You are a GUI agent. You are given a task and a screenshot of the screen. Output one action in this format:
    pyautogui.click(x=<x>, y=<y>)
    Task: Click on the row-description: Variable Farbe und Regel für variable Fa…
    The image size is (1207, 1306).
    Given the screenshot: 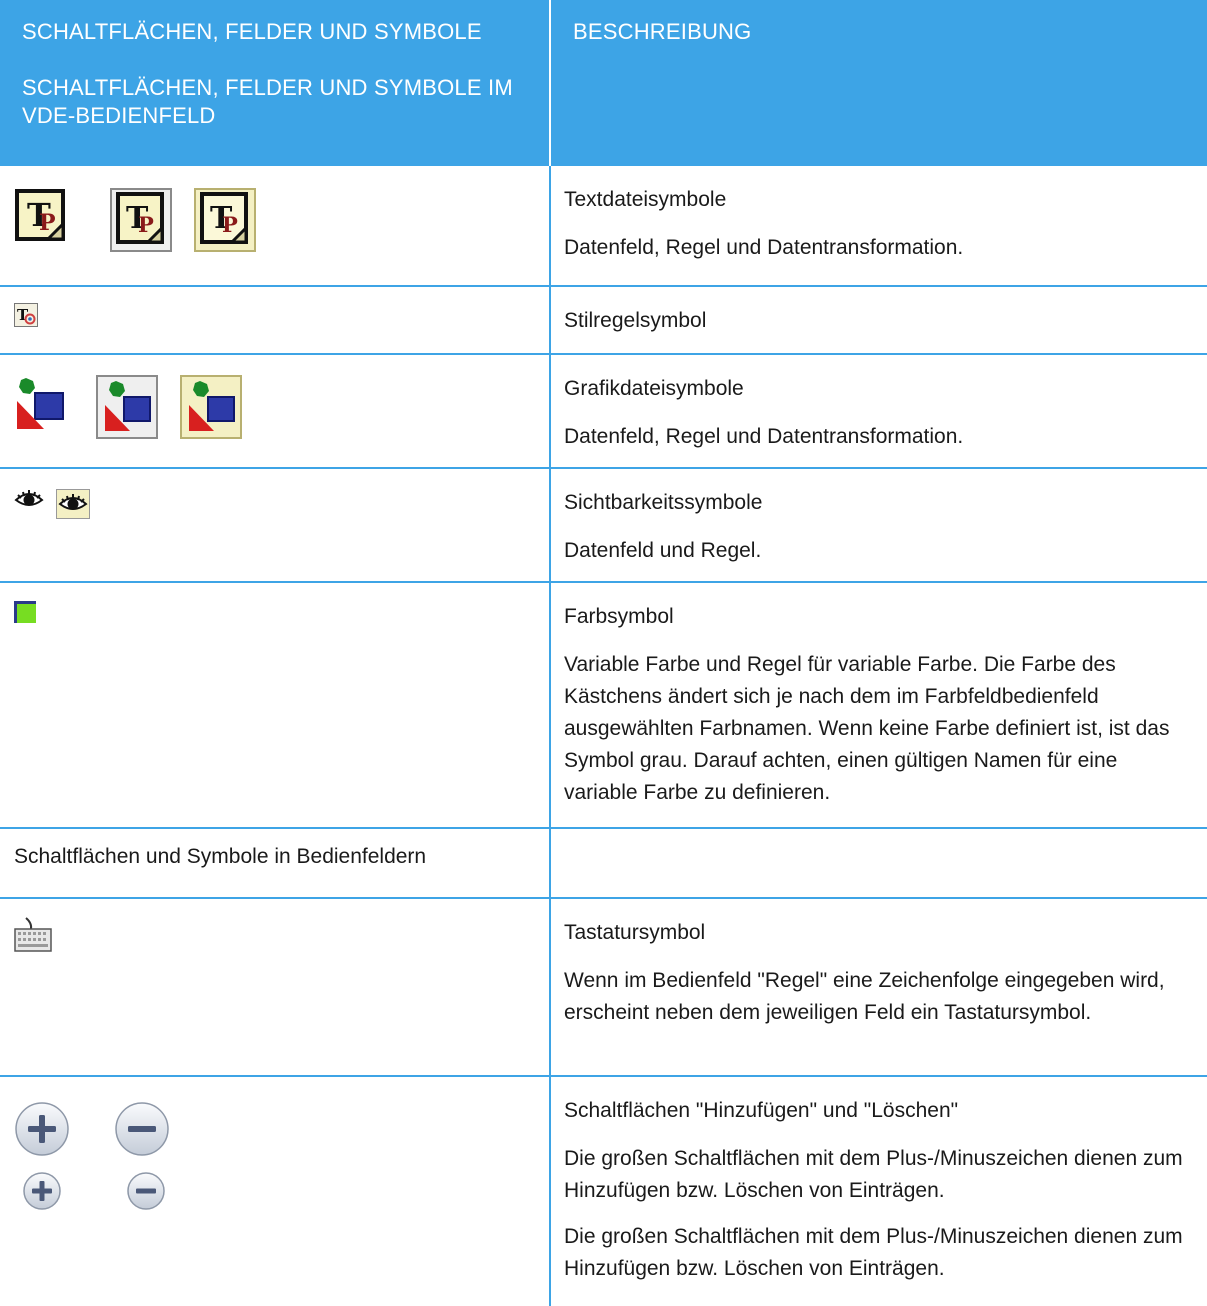 What is the action you would take?
    pyautogui.click(x=867, y=728)
    